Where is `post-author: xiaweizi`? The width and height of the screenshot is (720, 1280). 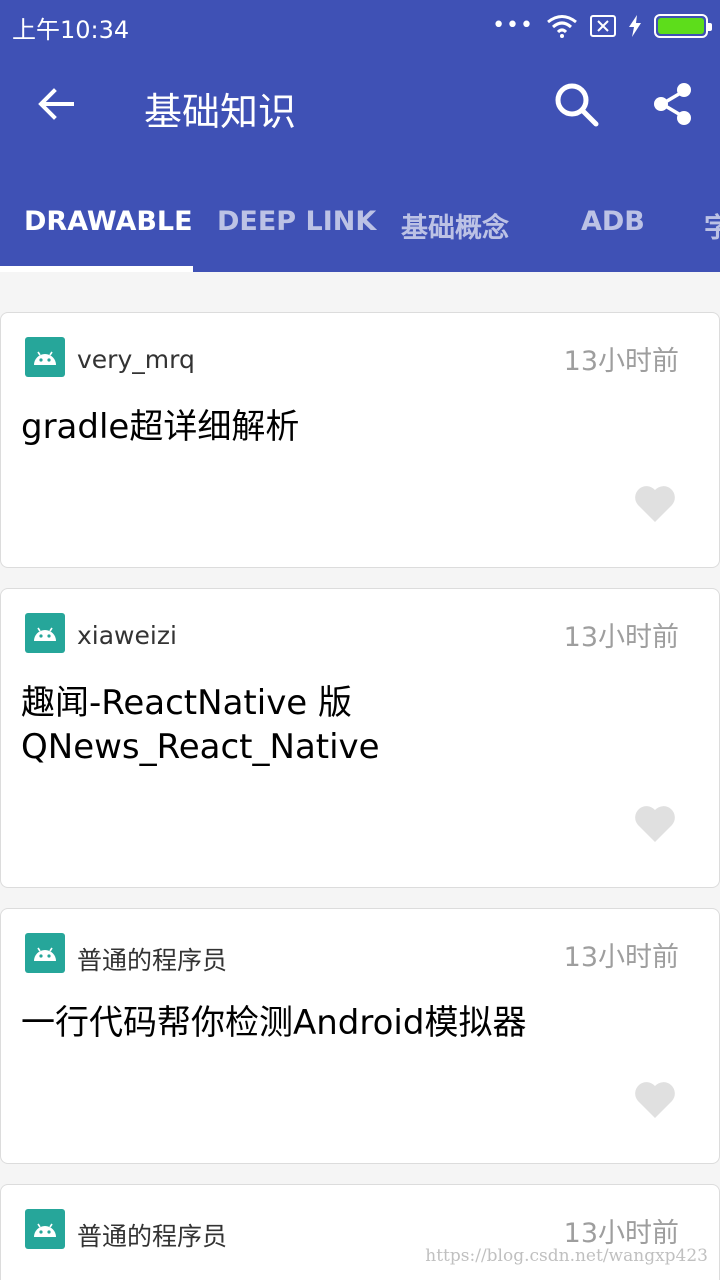
post-author: xiaweizi is located at coordinates (127, 635).